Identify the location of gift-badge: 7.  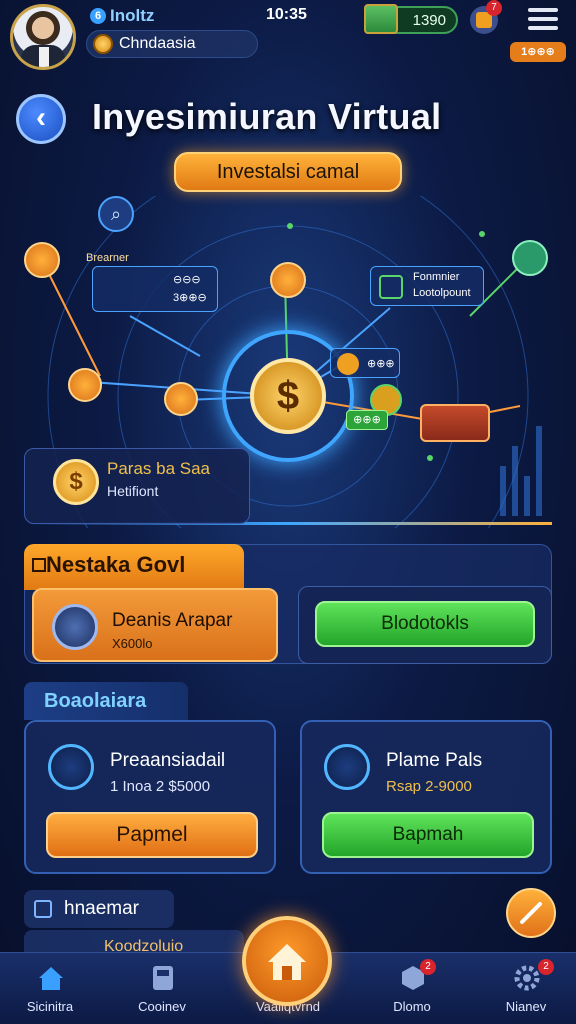
(494, 8).